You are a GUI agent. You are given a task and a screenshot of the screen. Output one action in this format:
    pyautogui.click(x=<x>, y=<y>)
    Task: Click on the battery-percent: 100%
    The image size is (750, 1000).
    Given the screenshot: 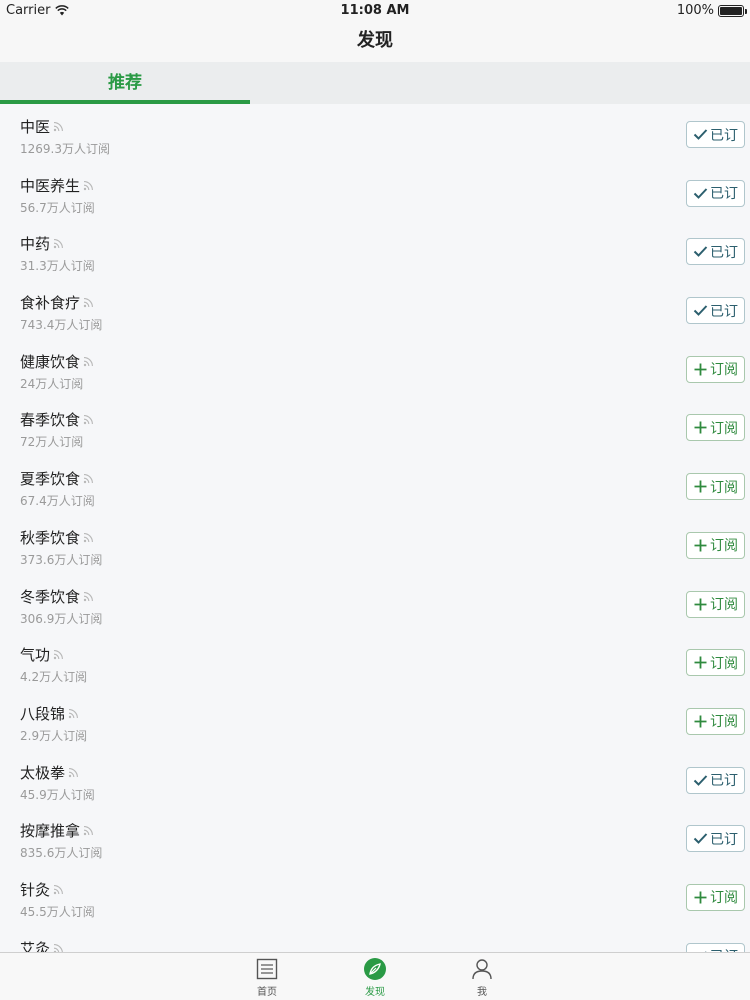 What is the action you would take?
    pyautogui.click(x=695, y=10)
    